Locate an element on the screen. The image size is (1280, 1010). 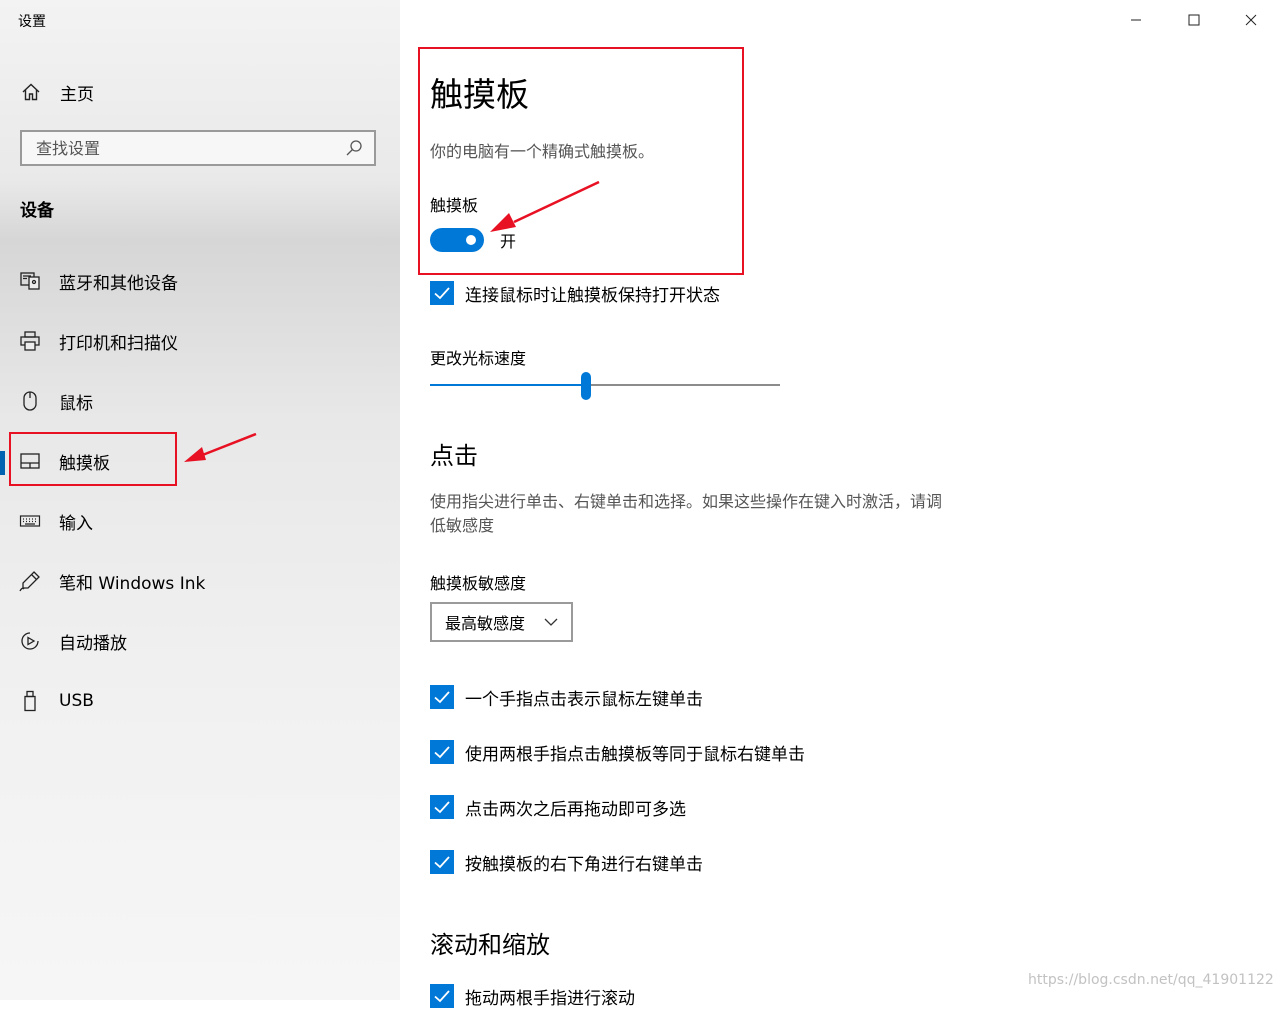
checkbox-label: 连接鼠标时让触摸板保持打开状态 is located at coordinates (592, 295).